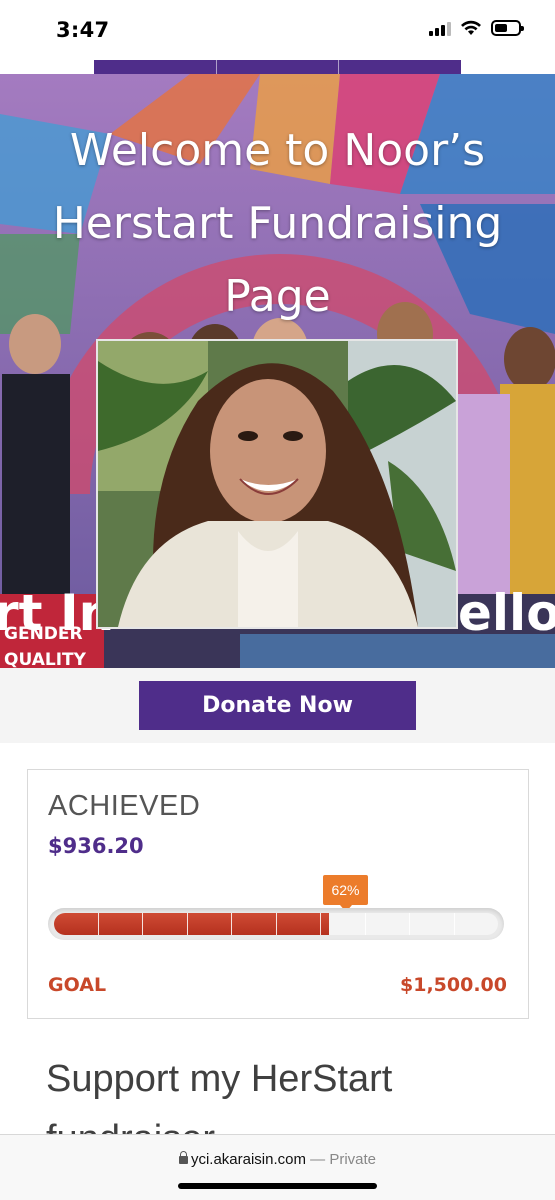  I want to click on lock-icon, so click(183, 1157).